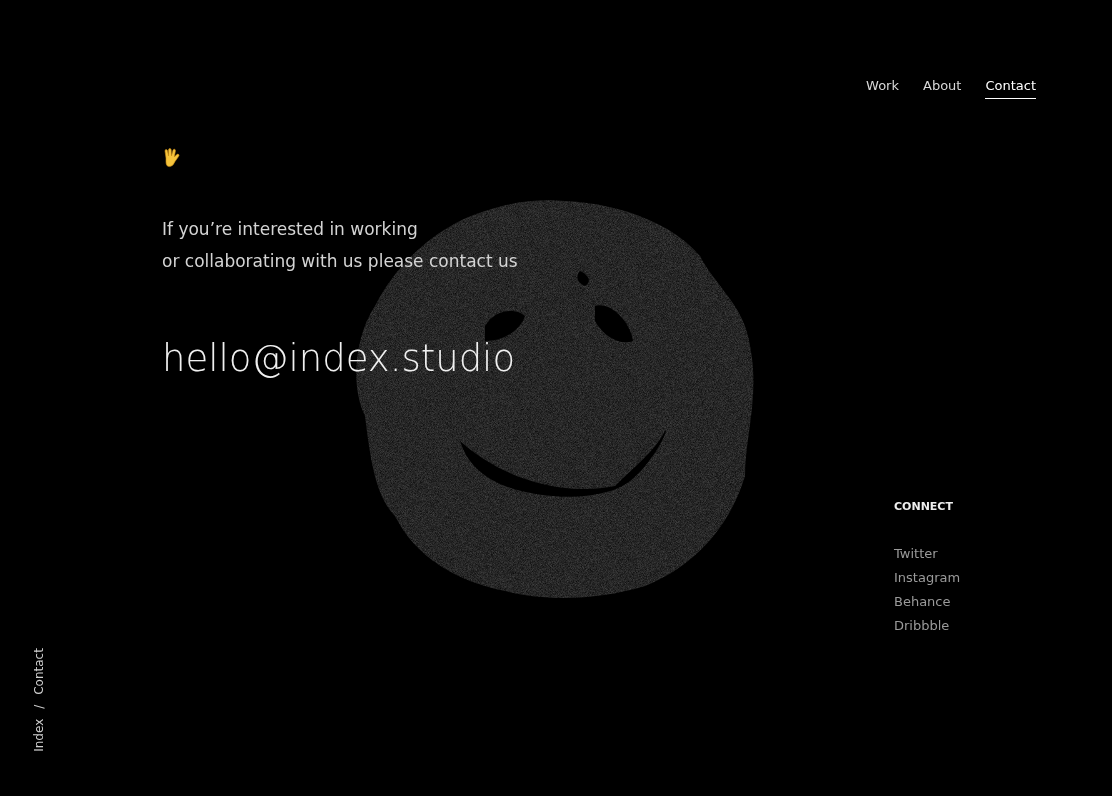  I want to click on breadcrumb-link: Index, so click(39, 735).